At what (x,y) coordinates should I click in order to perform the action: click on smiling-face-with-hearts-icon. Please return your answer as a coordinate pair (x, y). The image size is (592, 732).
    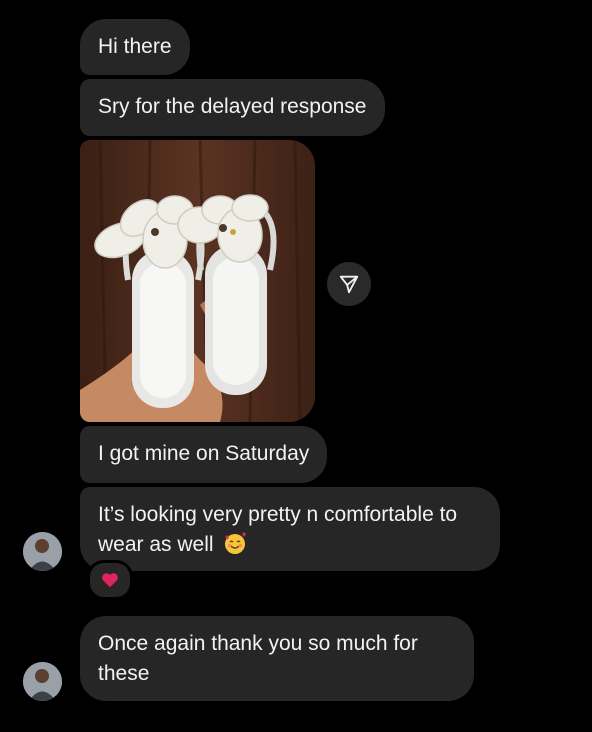
    Looking at the image, I should click on (235, 543).